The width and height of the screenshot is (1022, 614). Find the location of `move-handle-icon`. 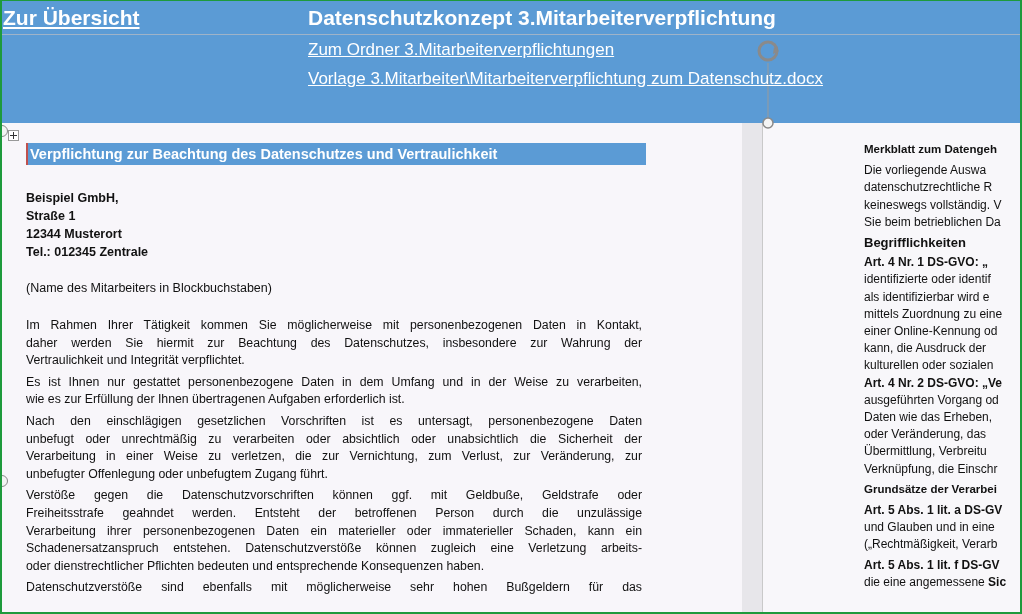

move-handle-icon is located at coordinates (13, 135).